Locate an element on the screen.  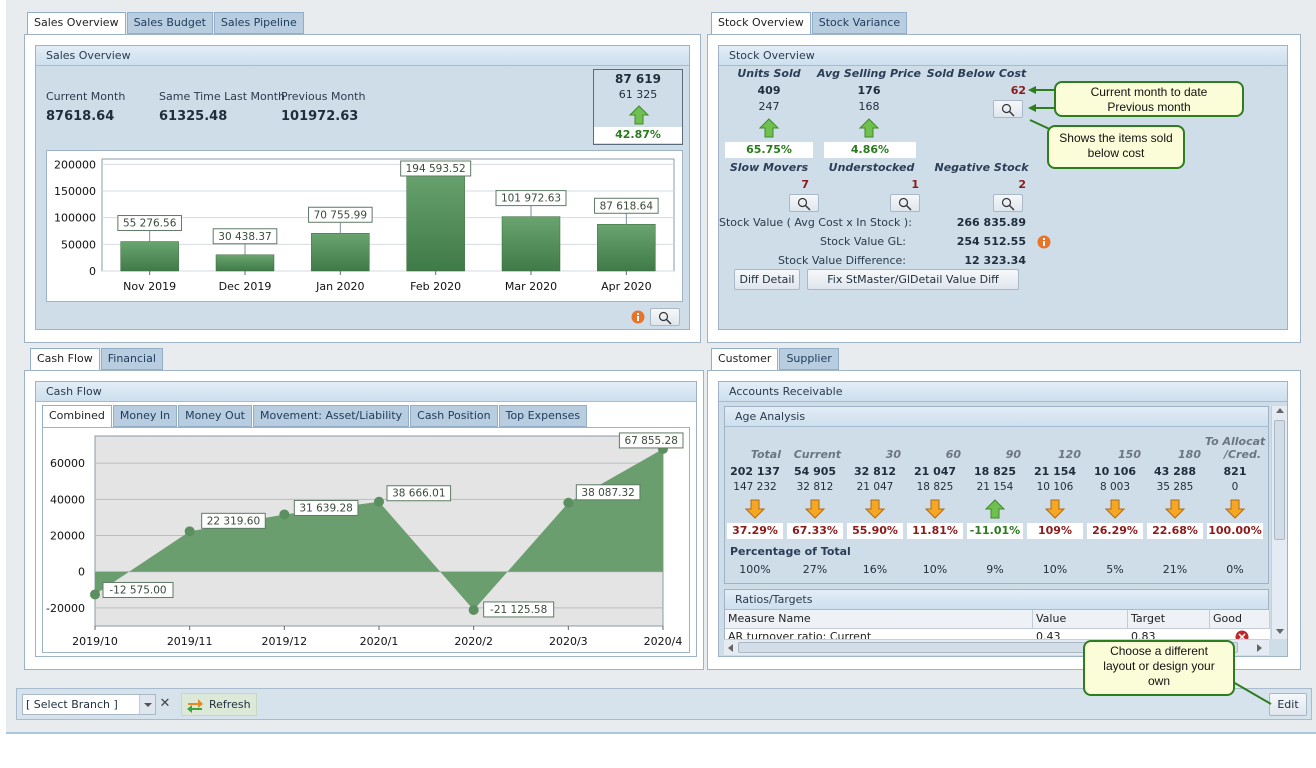
cashflow-tabs: Cash Flow Financial is located at coordinates (97, 359).